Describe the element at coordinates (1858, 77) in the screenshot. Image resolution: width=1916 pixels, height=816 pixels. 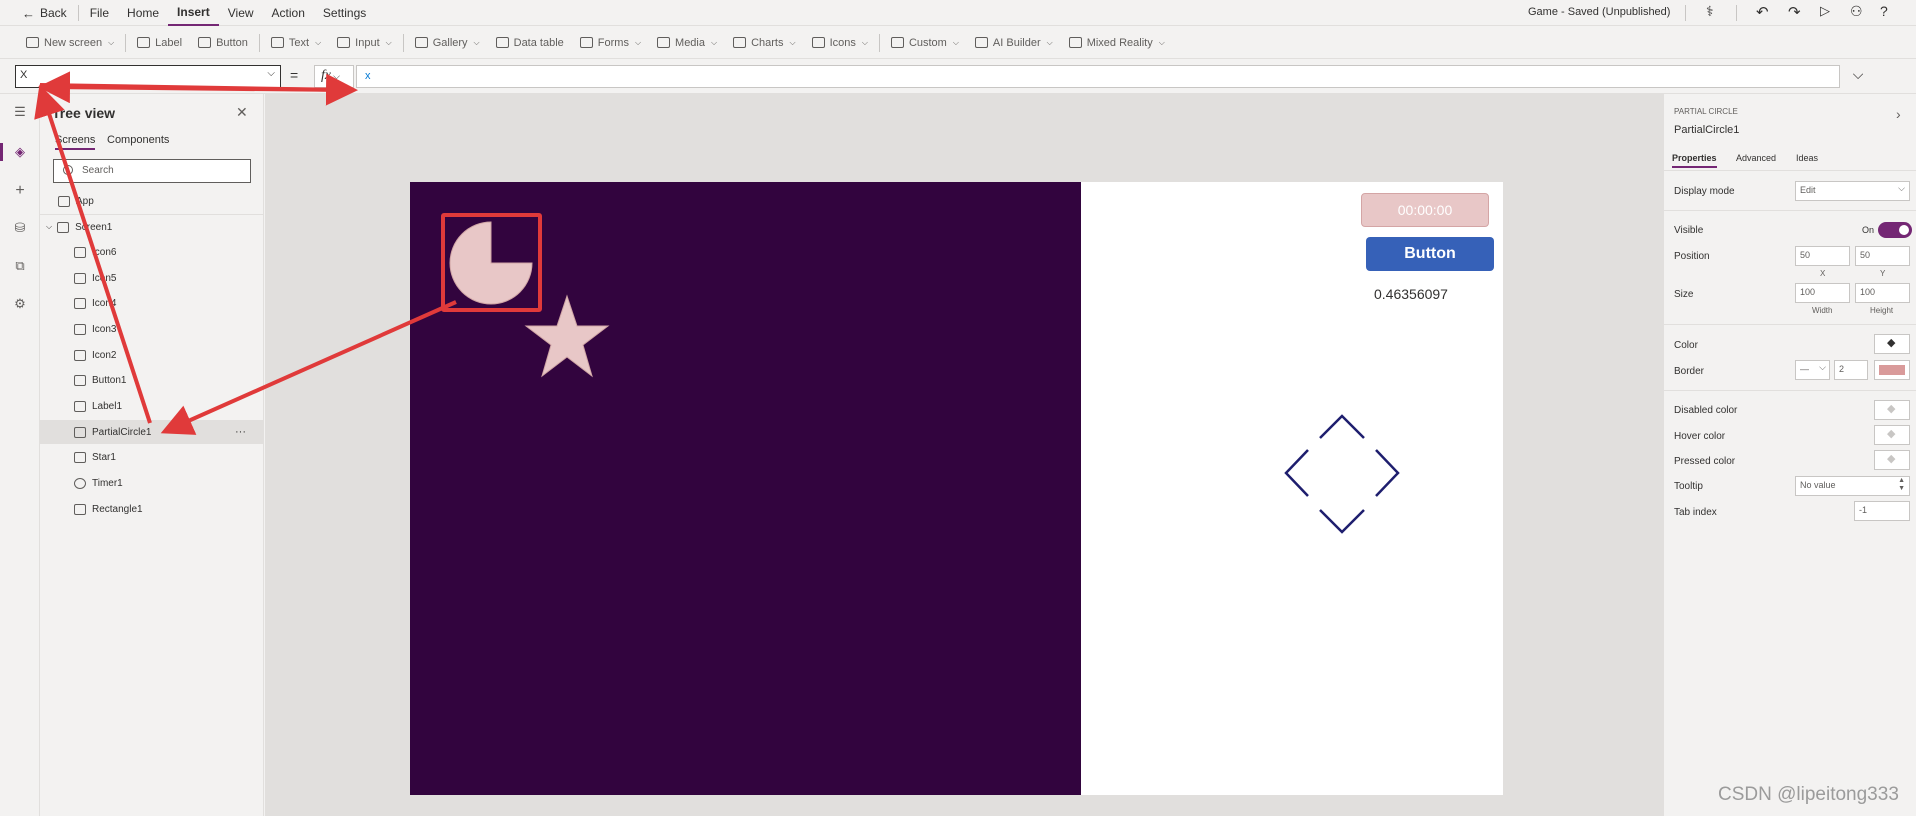
I see `expand-formula-icon: ⌵` at that location.